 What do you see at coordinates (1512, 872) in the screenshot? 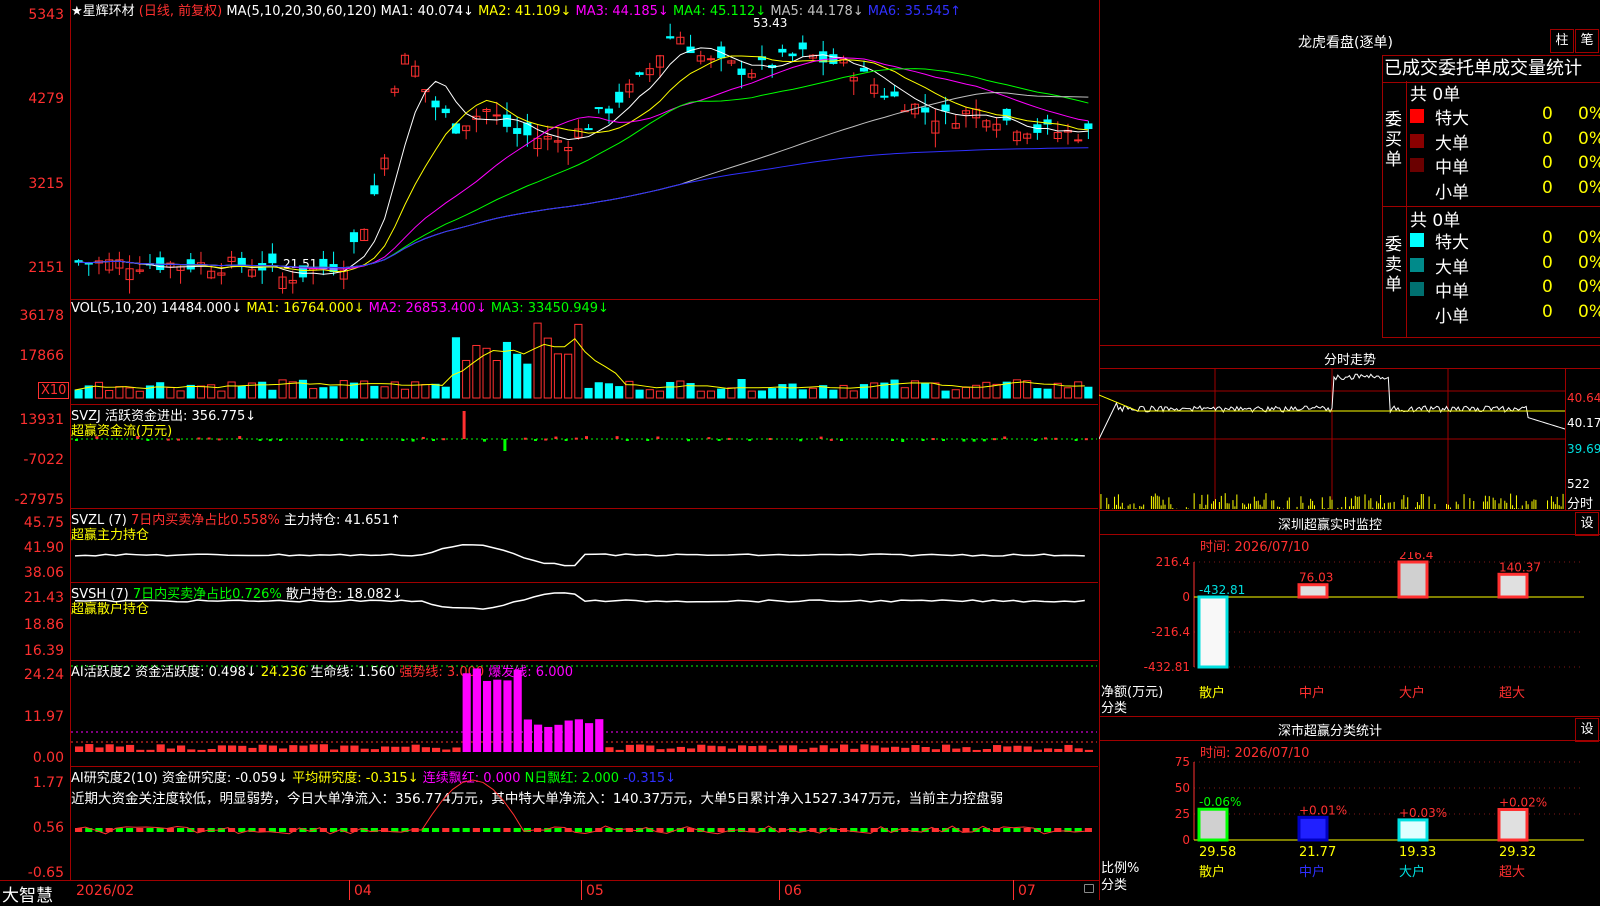
I see `cls-svg-category-label: 超大` at bounding box center [1512, 872].